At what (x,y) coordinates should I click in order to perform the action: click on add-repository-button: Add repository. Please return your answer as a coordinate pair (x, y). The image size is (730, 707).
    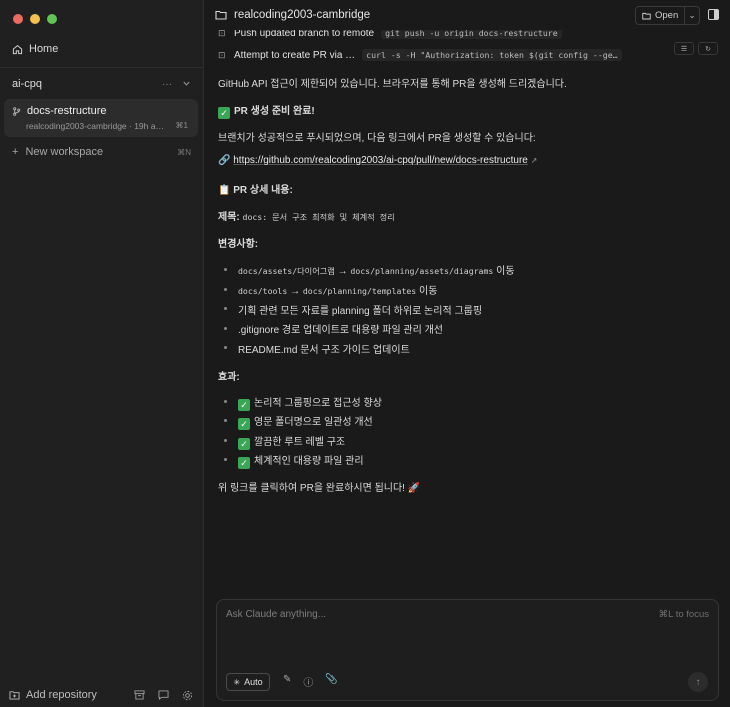
    Looking at the image, I should click on (53, 695).